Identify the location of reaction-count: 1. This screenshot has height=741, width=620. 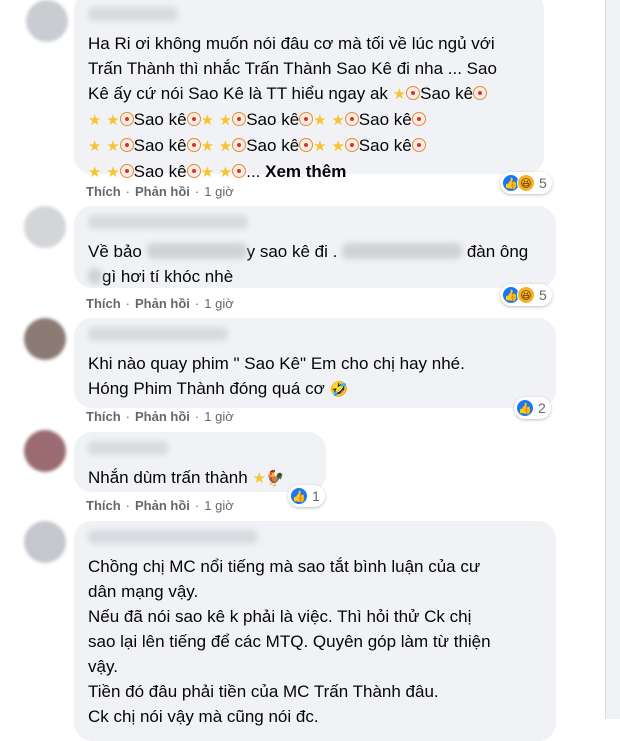
(316, 496).